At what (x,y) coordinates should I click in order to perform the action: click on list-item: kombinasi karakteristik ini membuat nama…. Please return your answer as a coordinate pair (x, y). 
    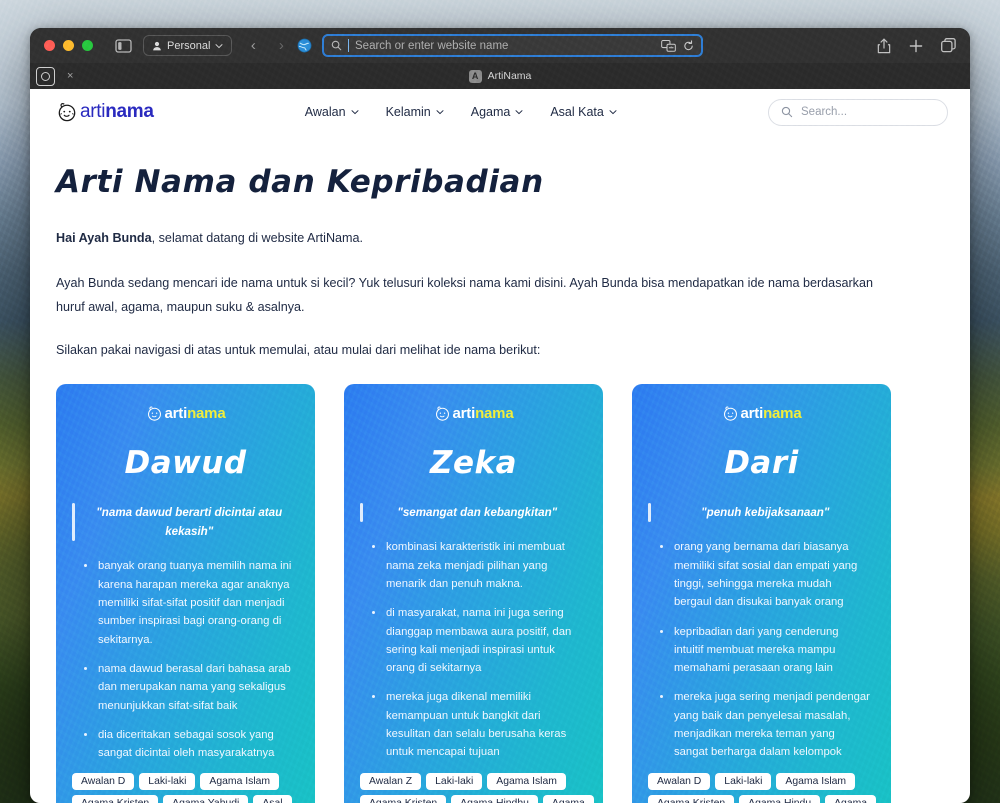
    Looking at the image, I should click on (476, 565).